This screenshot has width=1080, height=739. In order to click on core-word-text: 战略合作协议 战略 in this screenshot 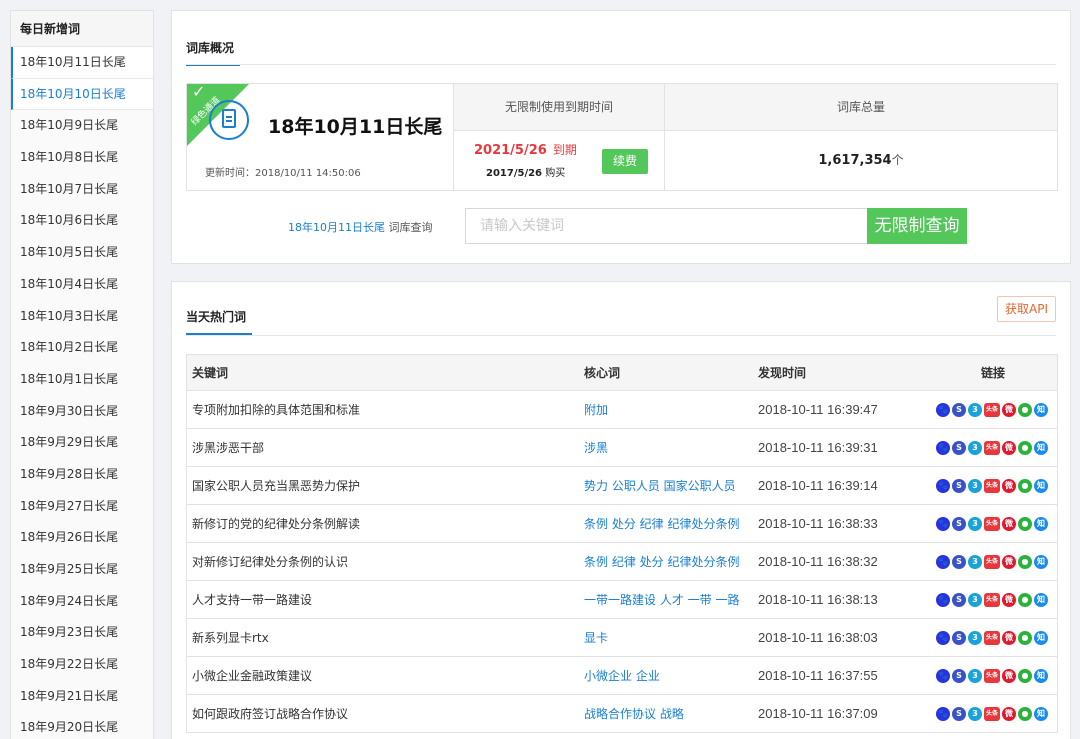, I will do `click(667, 713)`.